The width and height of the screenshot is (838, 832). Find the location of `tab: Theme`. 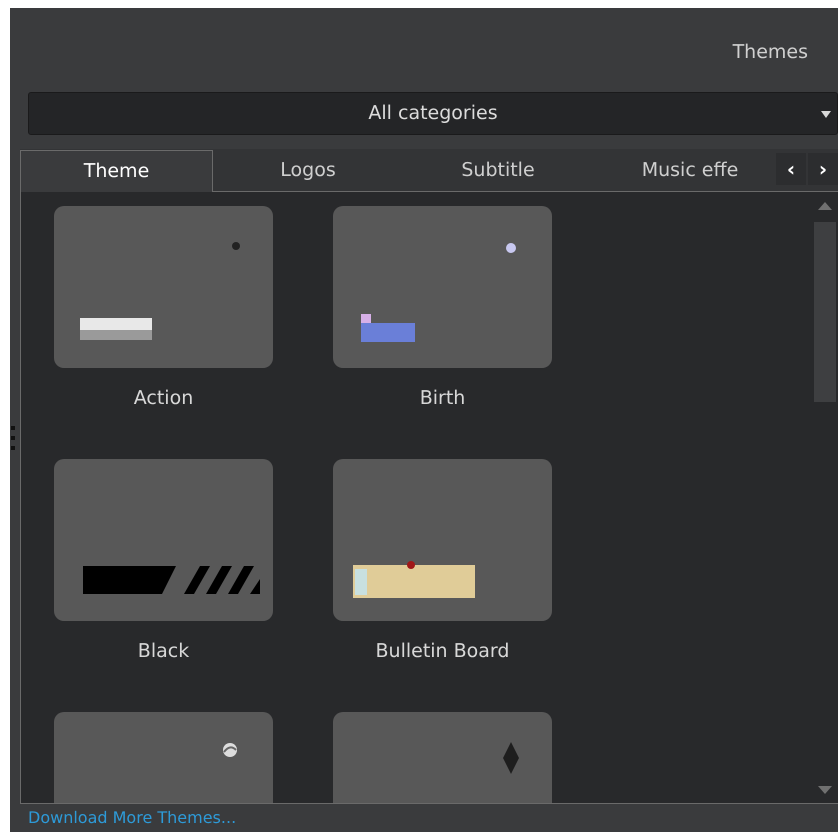

tab: Theme is located at coordinates (116, 171).